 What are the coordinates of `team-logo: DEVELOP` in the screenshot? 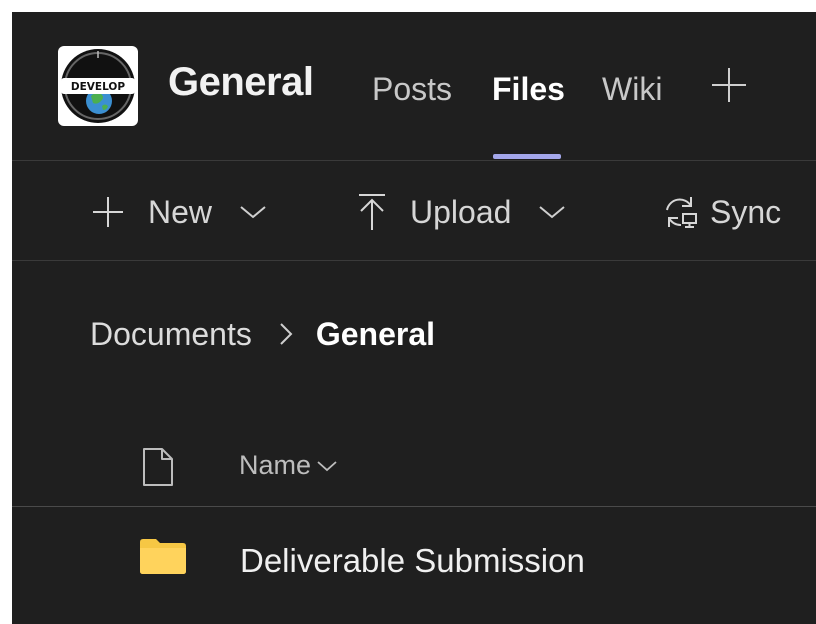 It's located at (98, 86).